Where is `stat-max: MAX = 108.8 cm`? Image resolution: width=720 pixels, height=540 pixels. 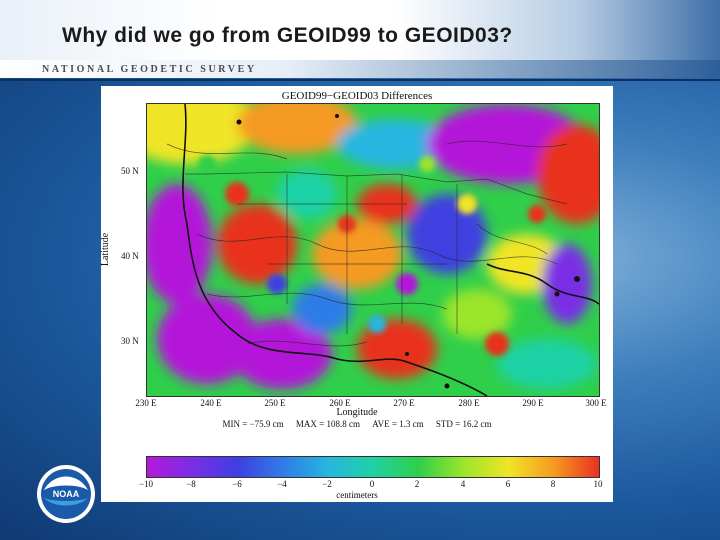
stat-max: MAX = 108.8 cm is located at coordinates (327, 424).